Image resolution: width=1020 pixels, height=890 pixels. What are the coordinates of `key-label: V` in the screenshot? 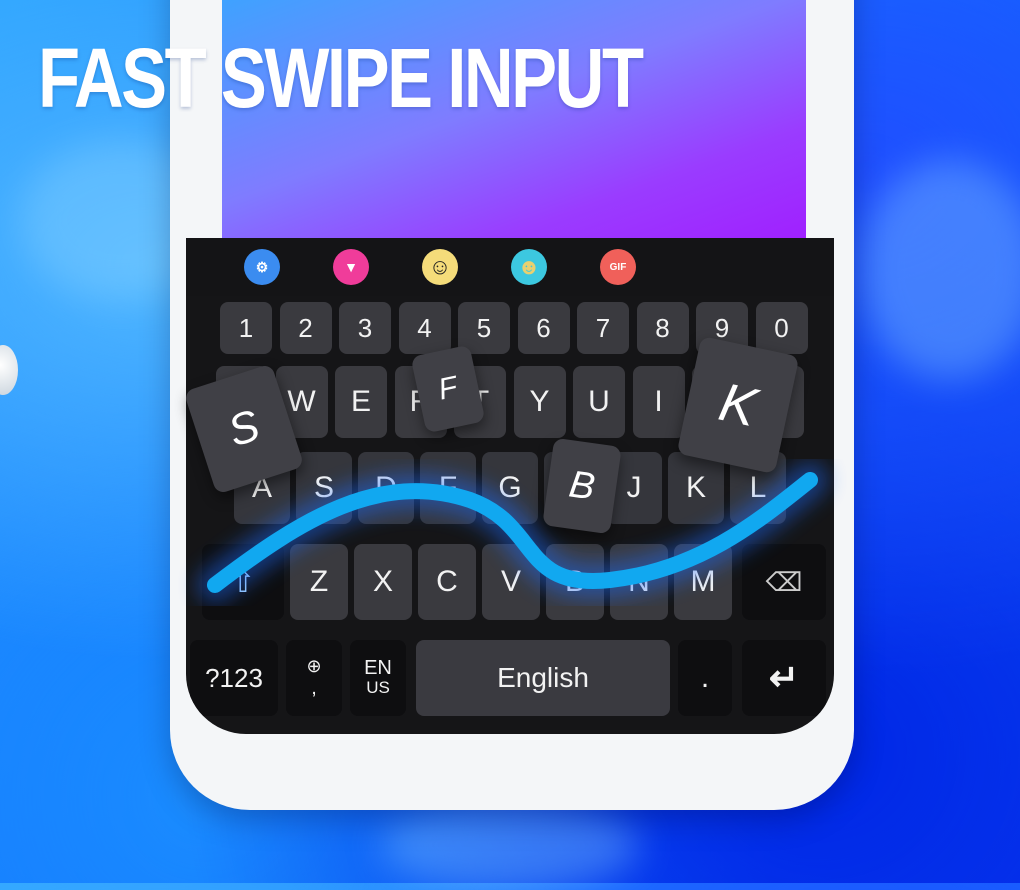 It's located at (510, 581).